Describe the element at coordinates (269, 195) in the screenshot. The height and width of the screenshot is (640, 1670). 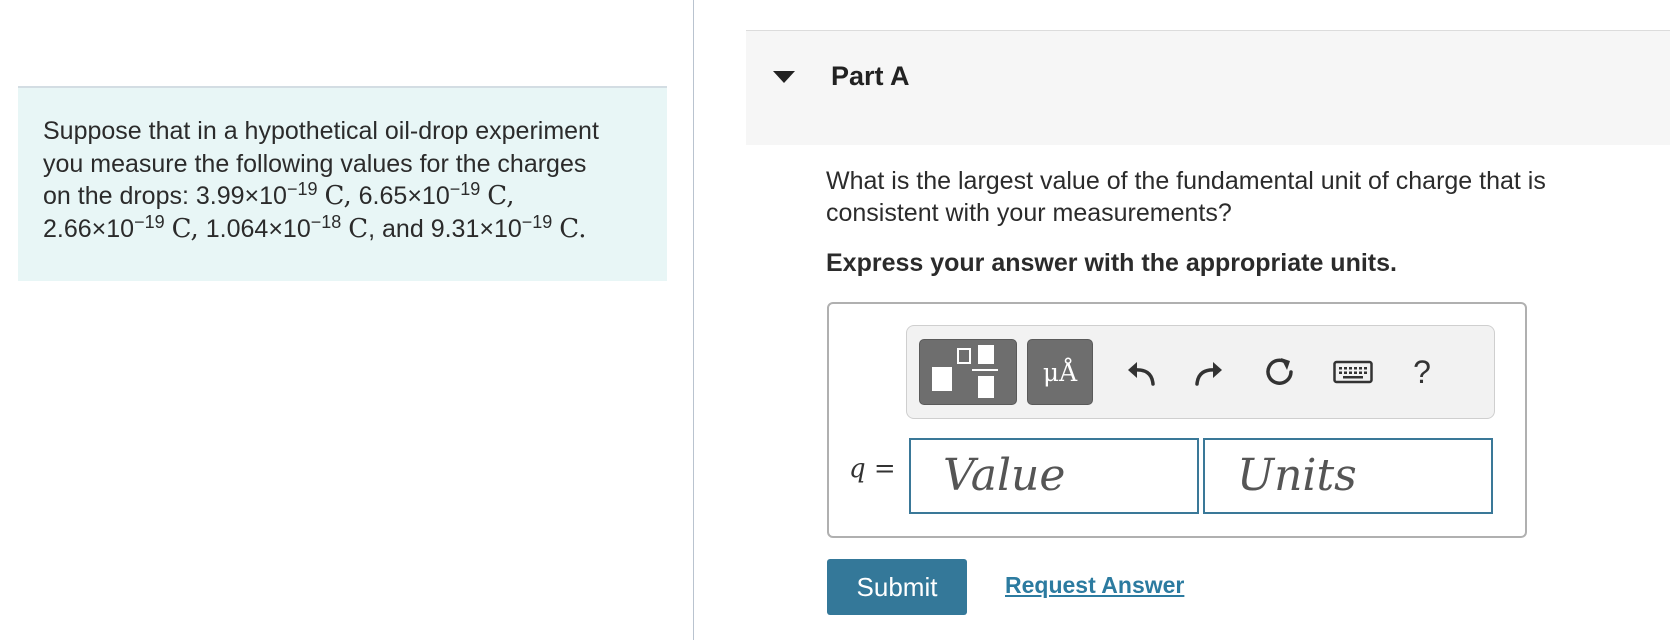
I see `charge-1: 3.99×10−19 C` at that location.